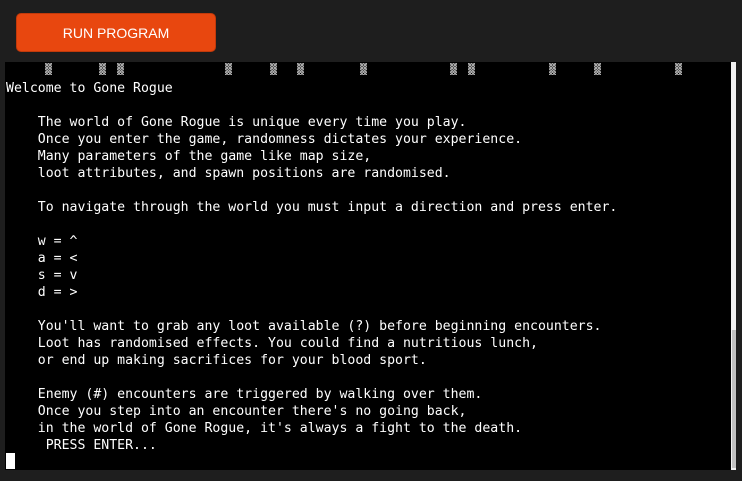  Describe the element at coordinates (734, 399) in the screenshot. I see `scrollbar-thumb` at that location.